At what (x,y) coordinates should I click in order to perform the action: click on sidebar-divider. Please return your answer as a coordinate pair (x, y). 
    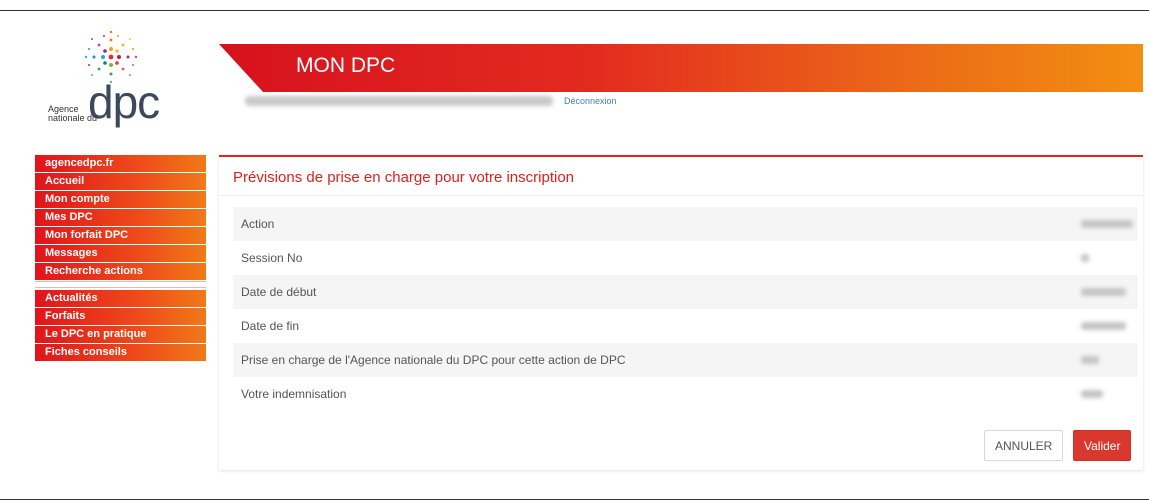
    Looking at the image, I should click on (120, 284).